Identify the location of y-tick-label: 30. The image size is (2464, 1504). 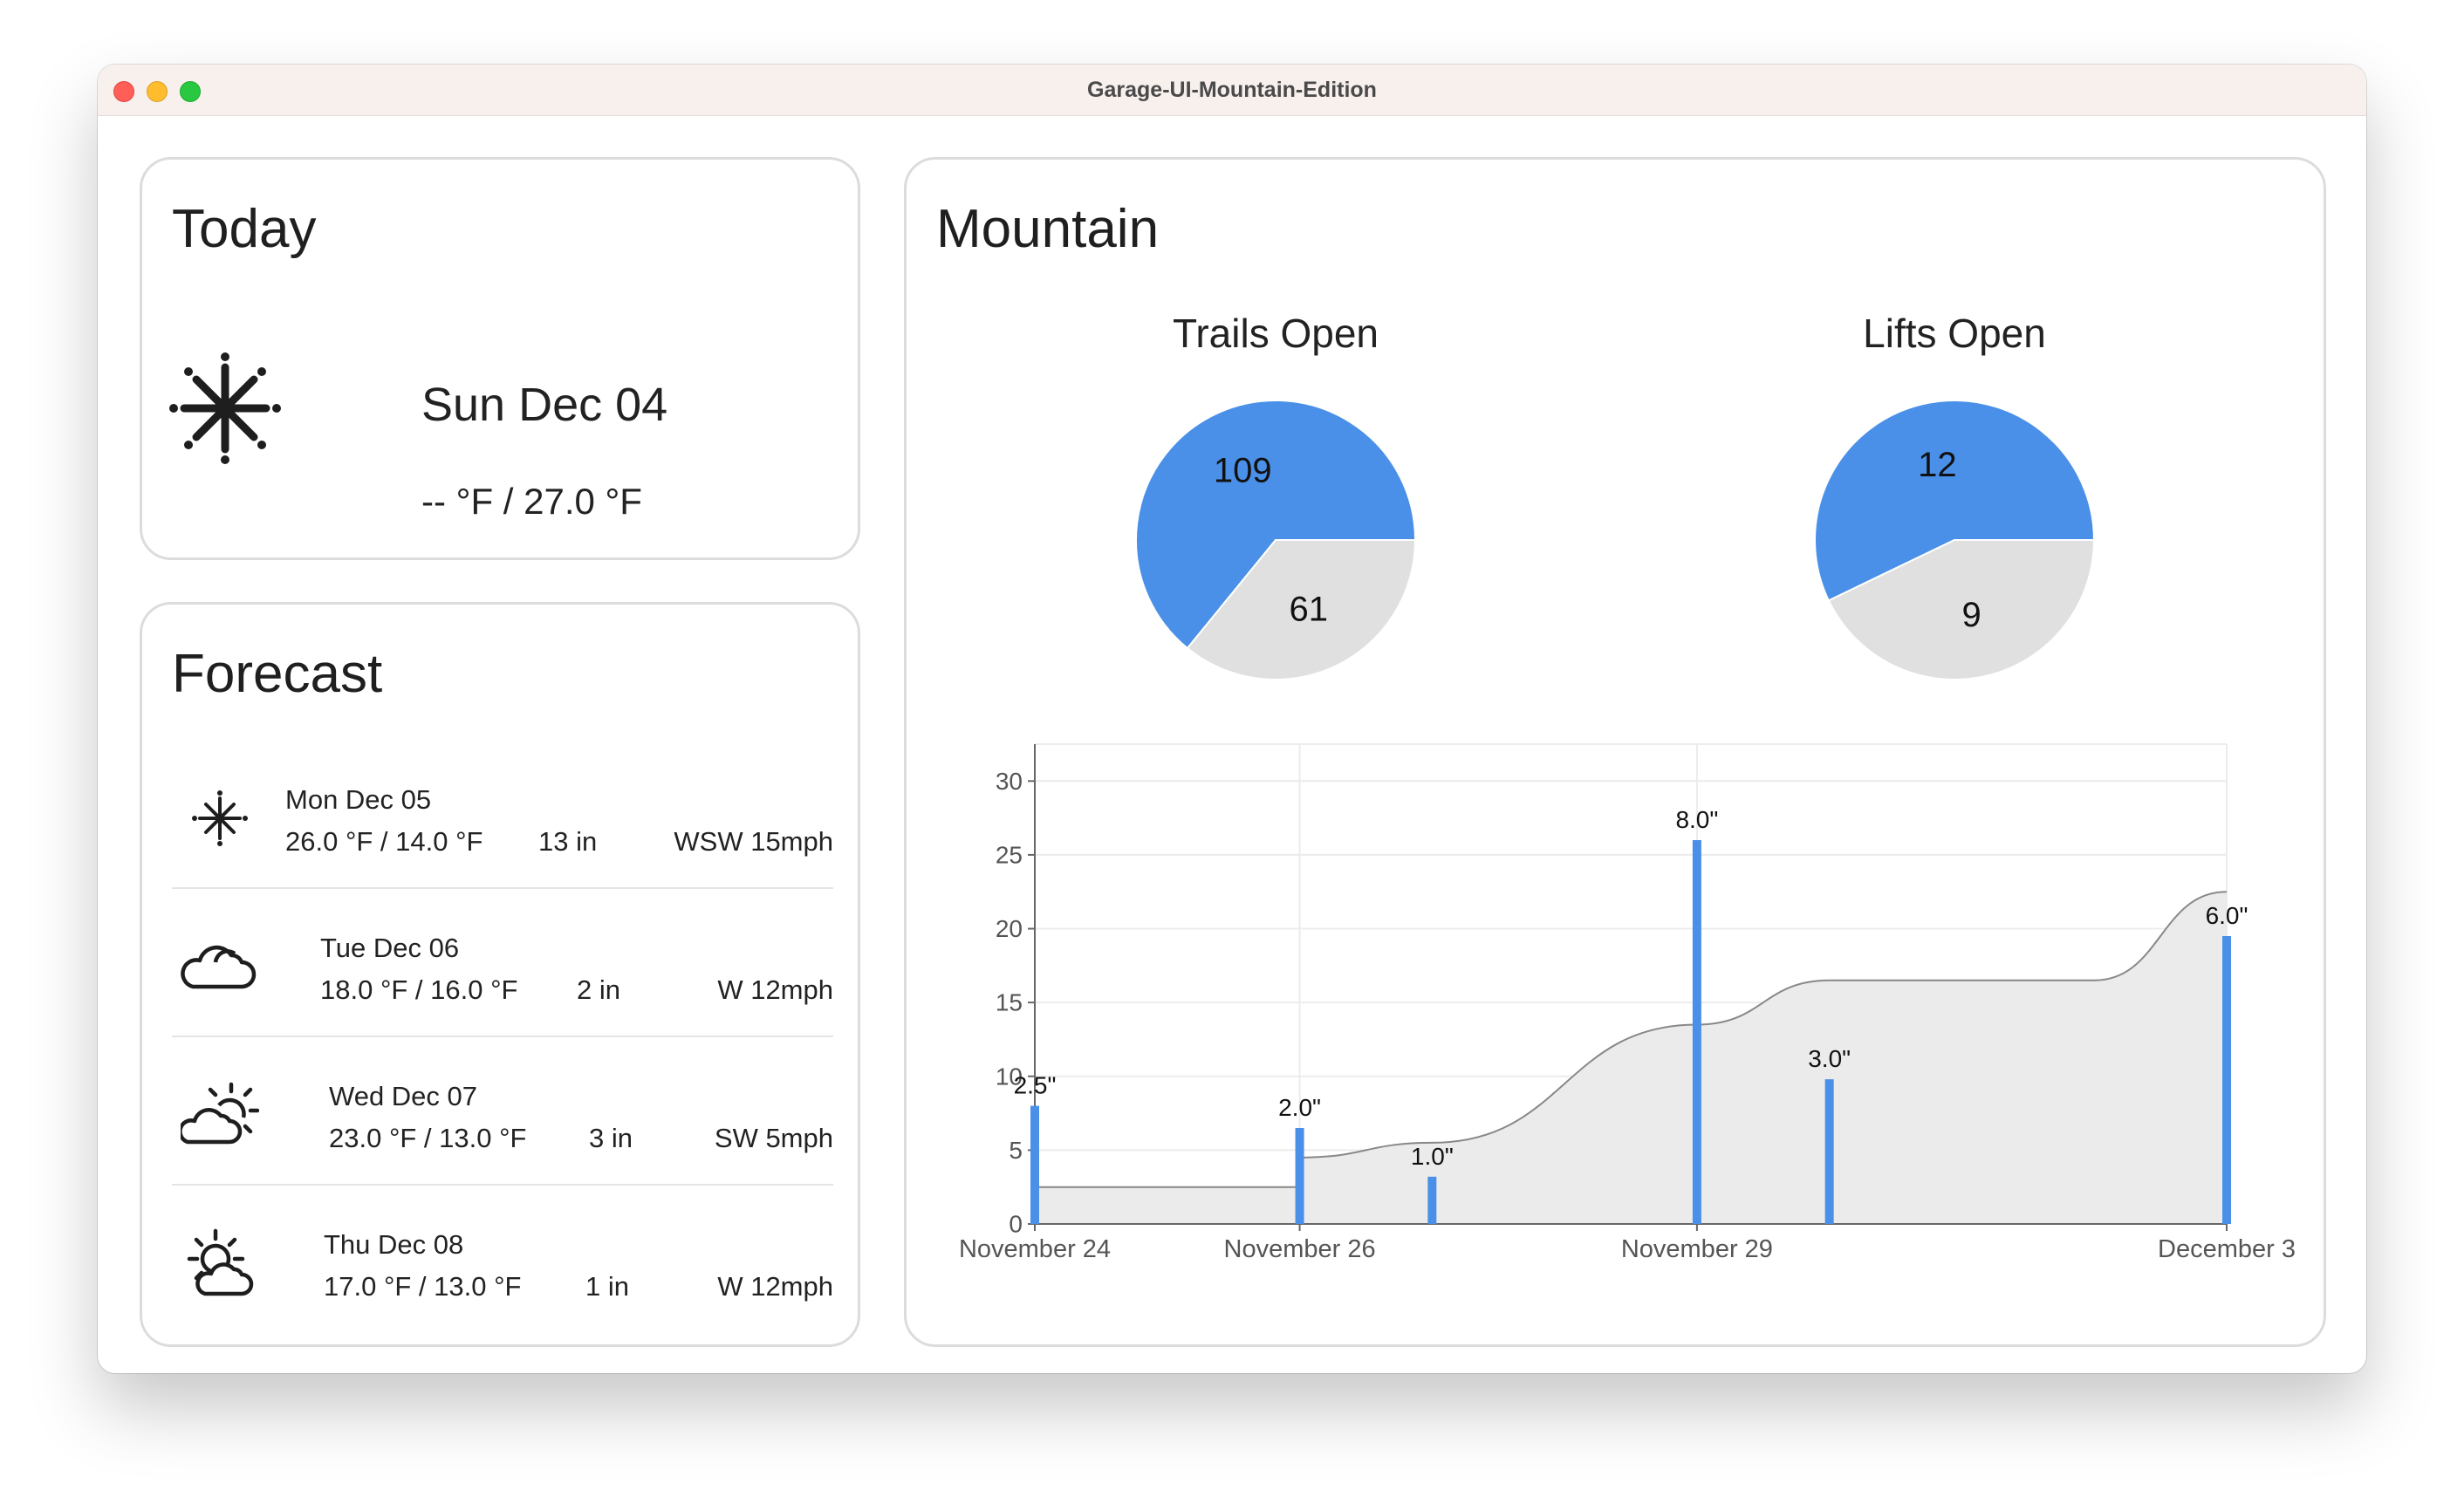
(1009, 781).